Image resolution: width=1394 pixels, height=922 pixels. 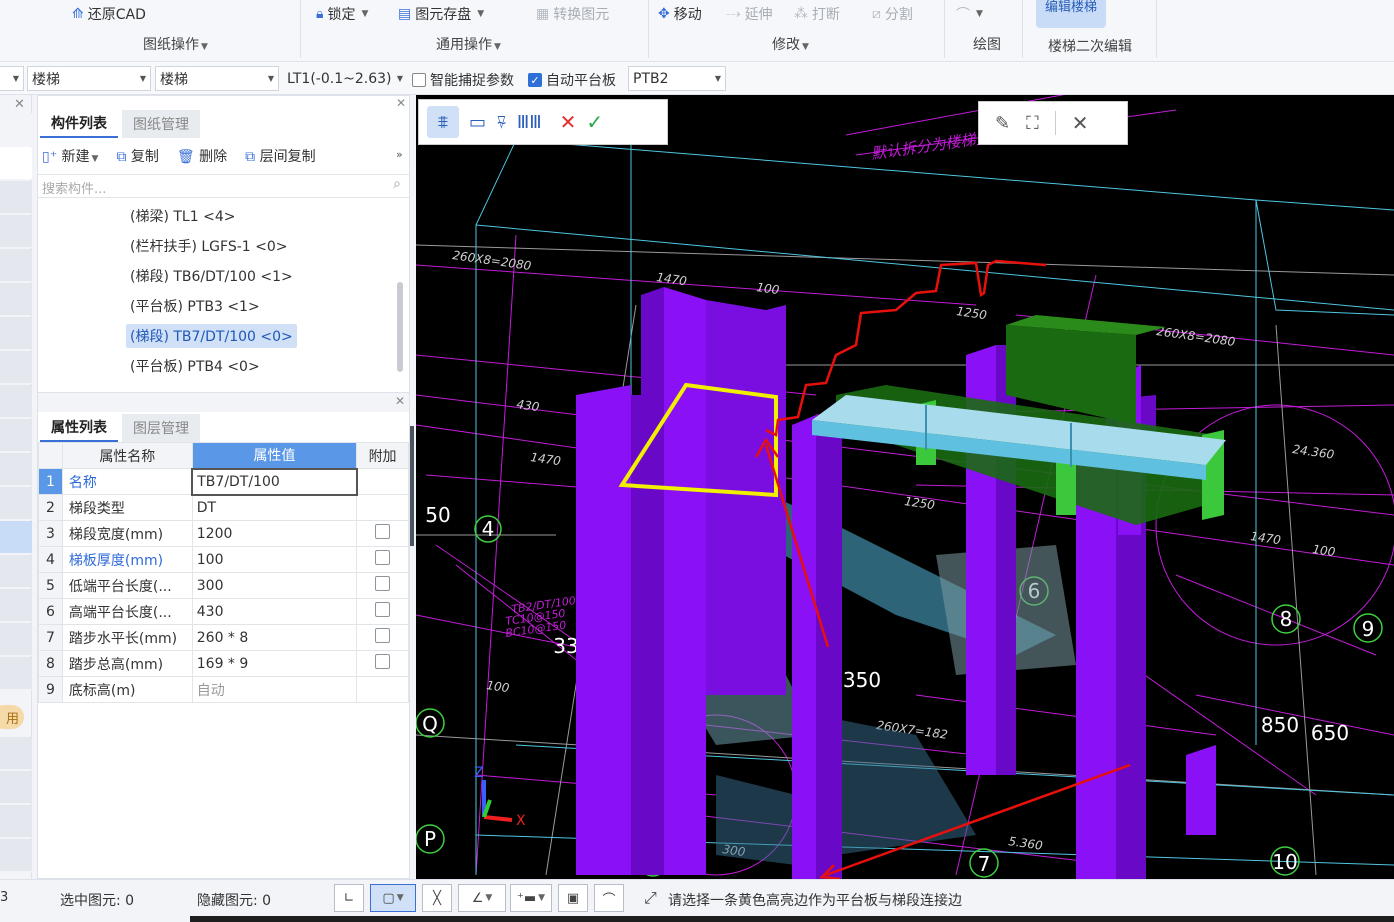 I want to click on split-button: ⧄ 分割, so click(x=892, y=14).